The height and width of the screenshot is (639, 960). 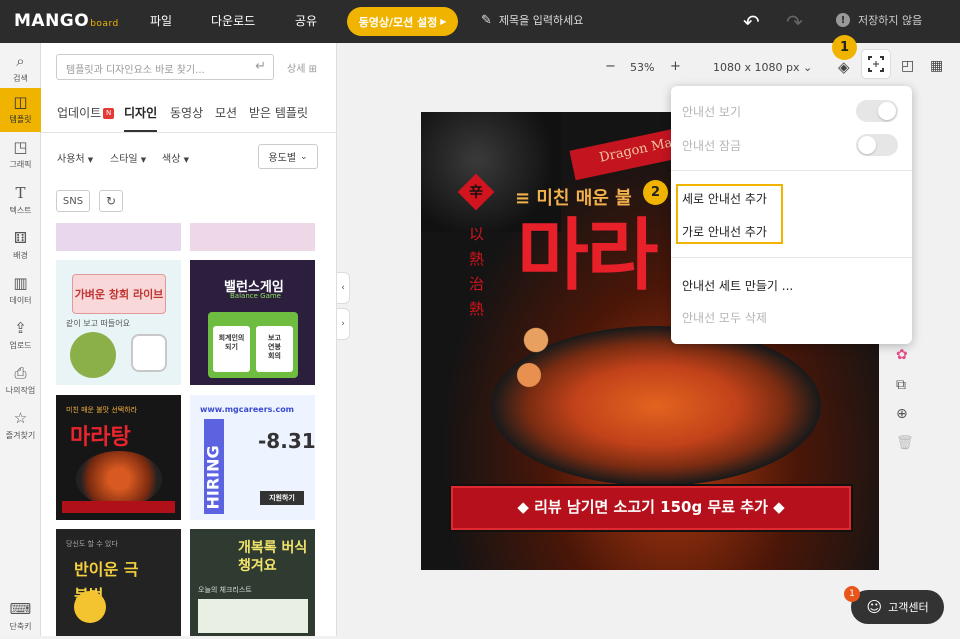 What do you see at coordinates (877, 145) in the screenshot?
I see `lock-guides-toggle` at bounding box center [877, 145].